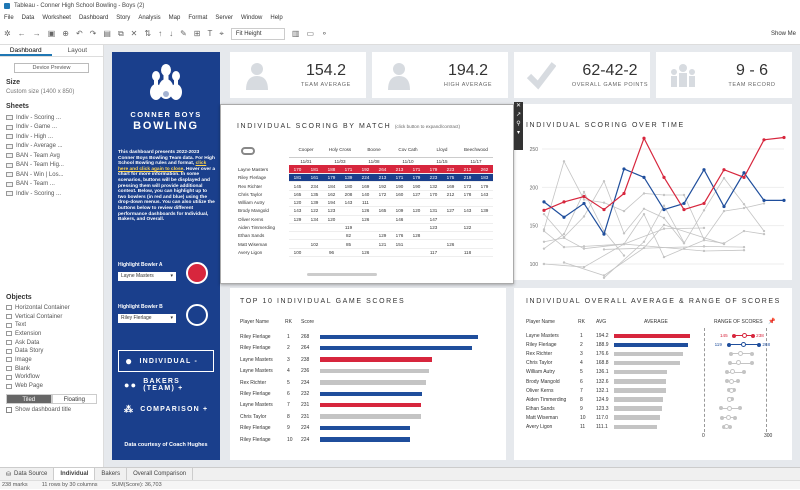  I want to click on swap-icon: ⇅, so click(147, 33).